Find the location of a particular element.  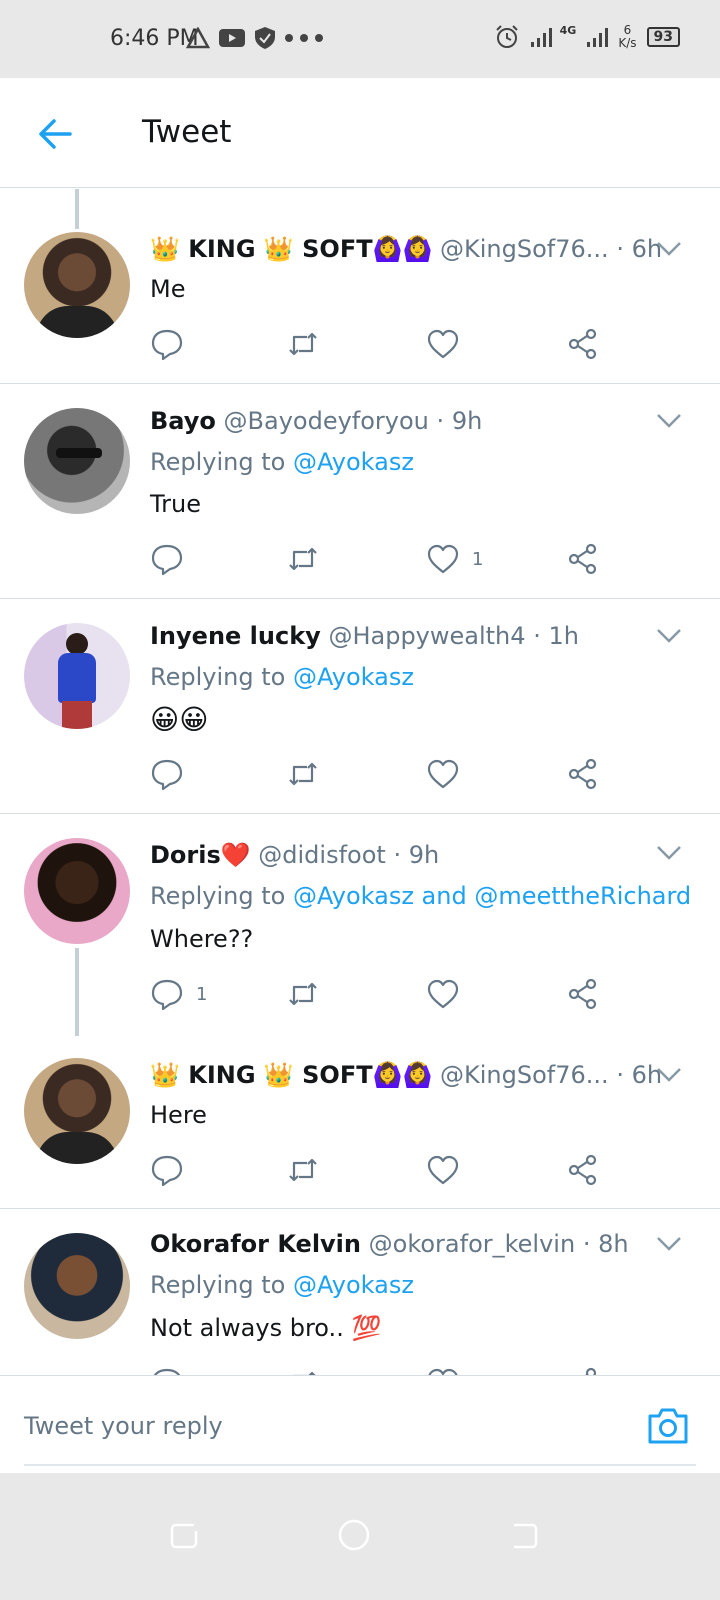

notification-icons is located at coordinates (255, 38).